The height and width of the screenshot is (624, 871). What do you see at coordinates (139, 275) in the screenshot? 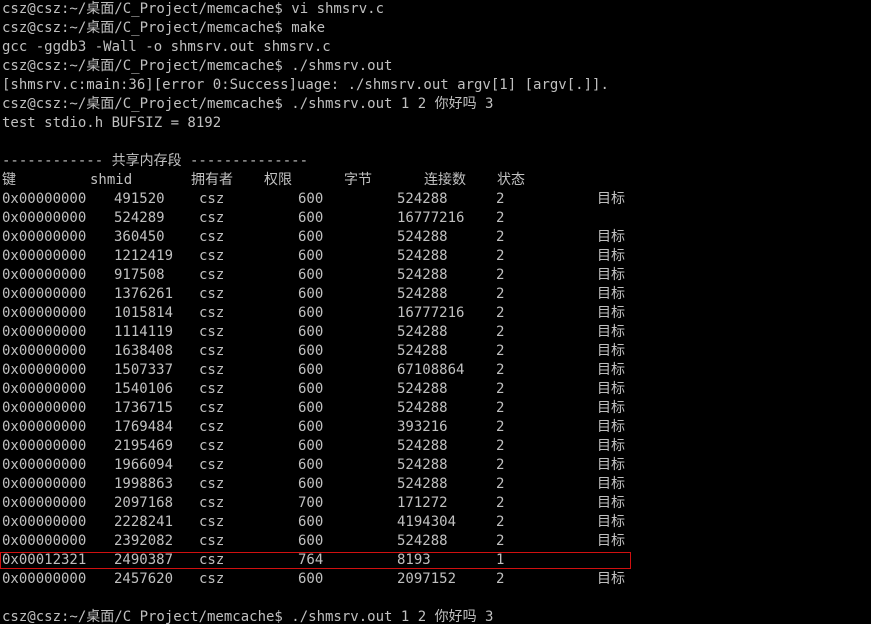
I see `cell-shmid: 917508` at bounding box center [139, 275].